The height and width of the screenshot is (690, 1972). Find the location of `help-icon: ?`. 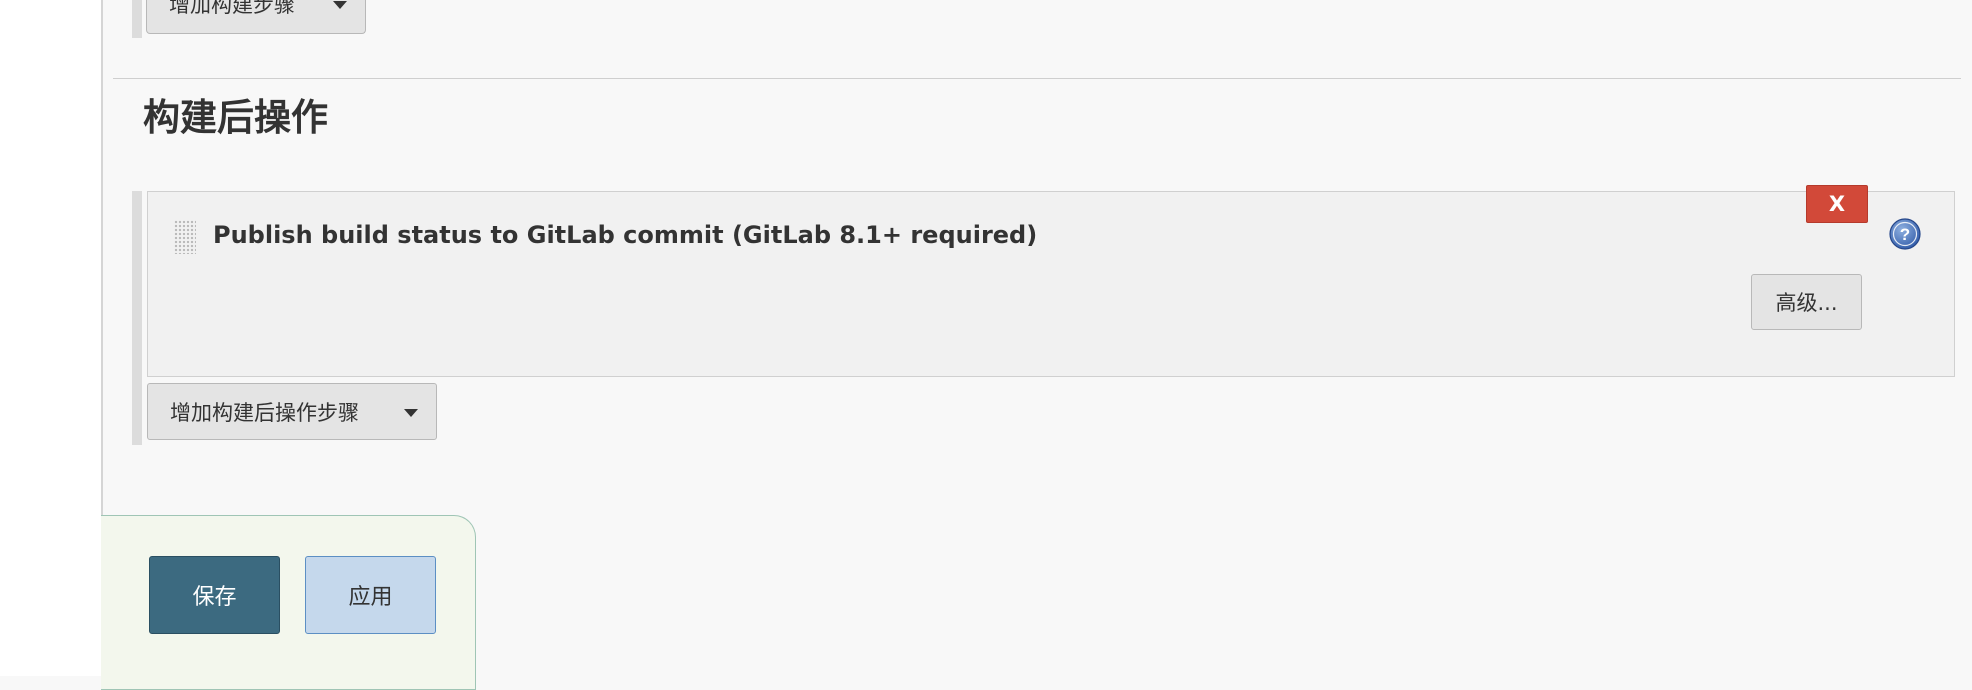

help-icon: ? is located at coordinates (1905, 234).